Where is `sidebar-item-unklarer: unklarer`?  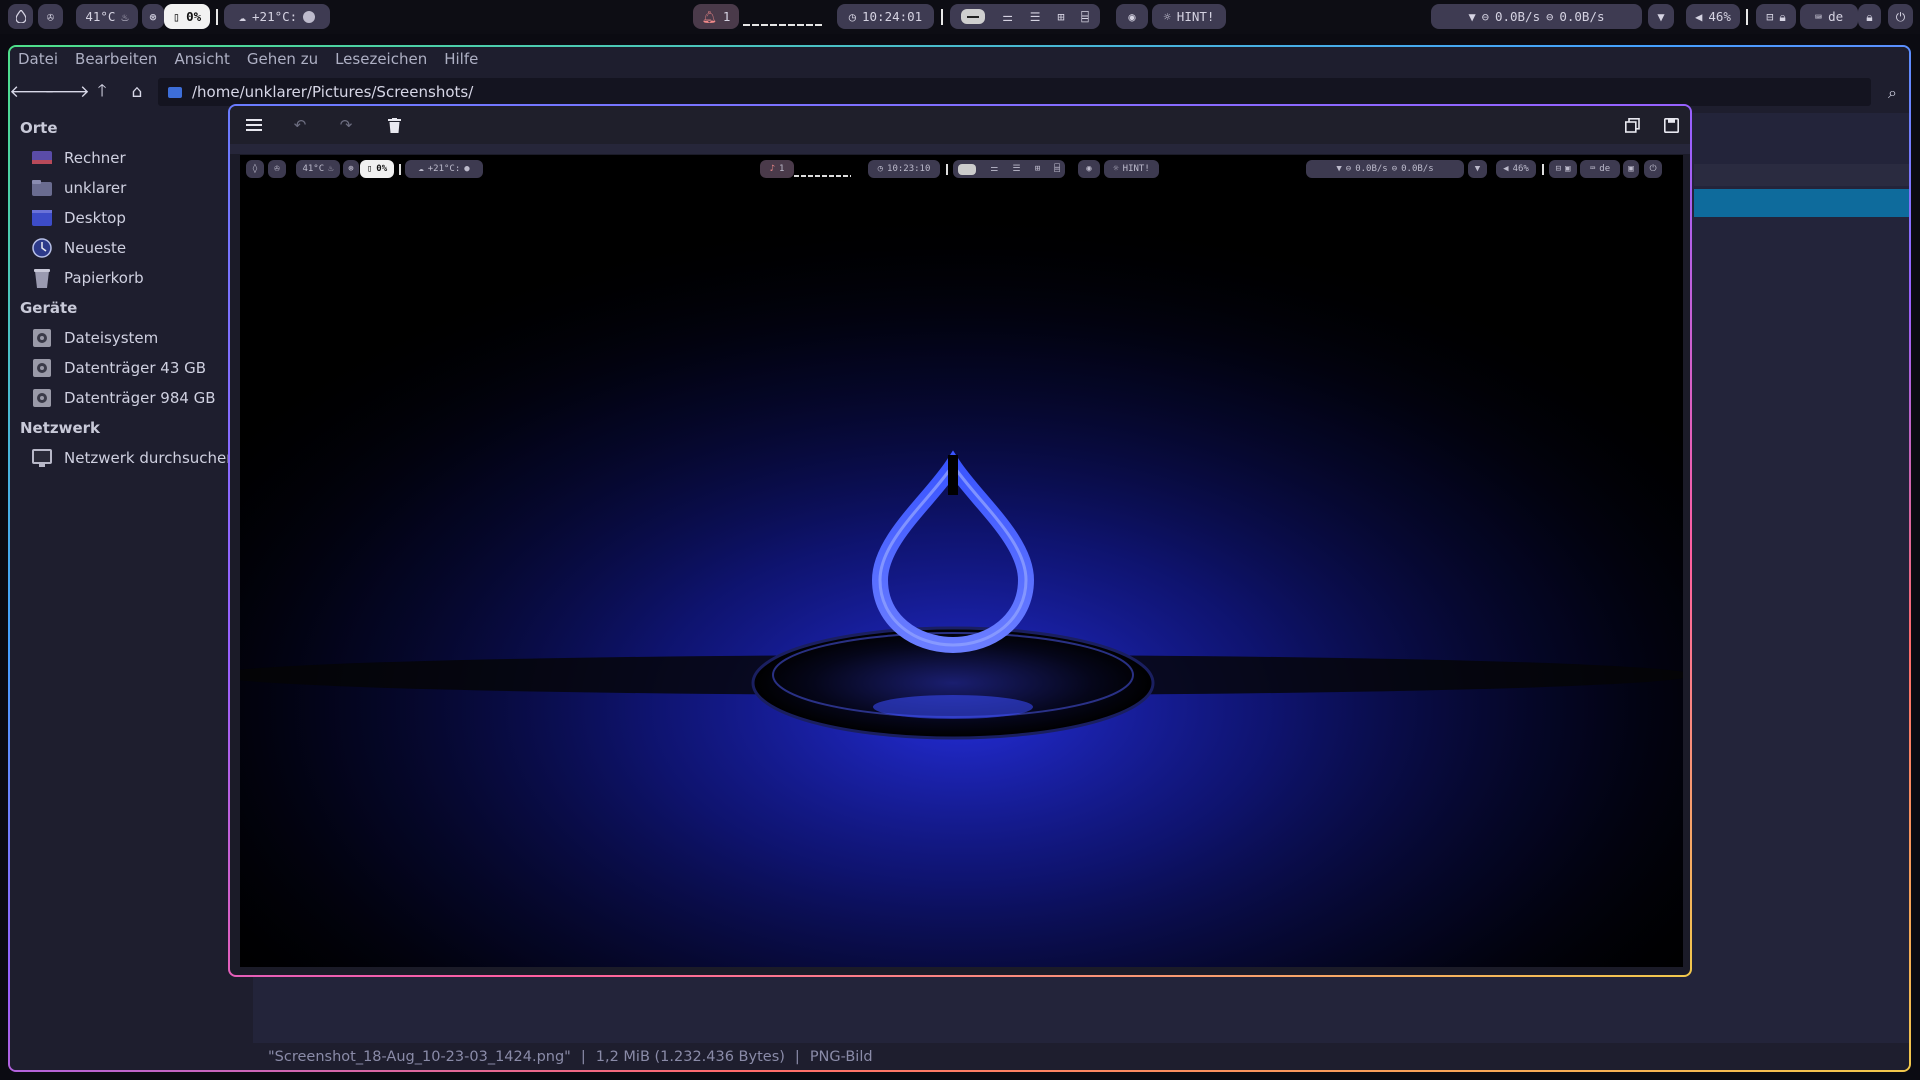 sidebar-item-unklarer: unklarer is located at coordinates (131, 188).